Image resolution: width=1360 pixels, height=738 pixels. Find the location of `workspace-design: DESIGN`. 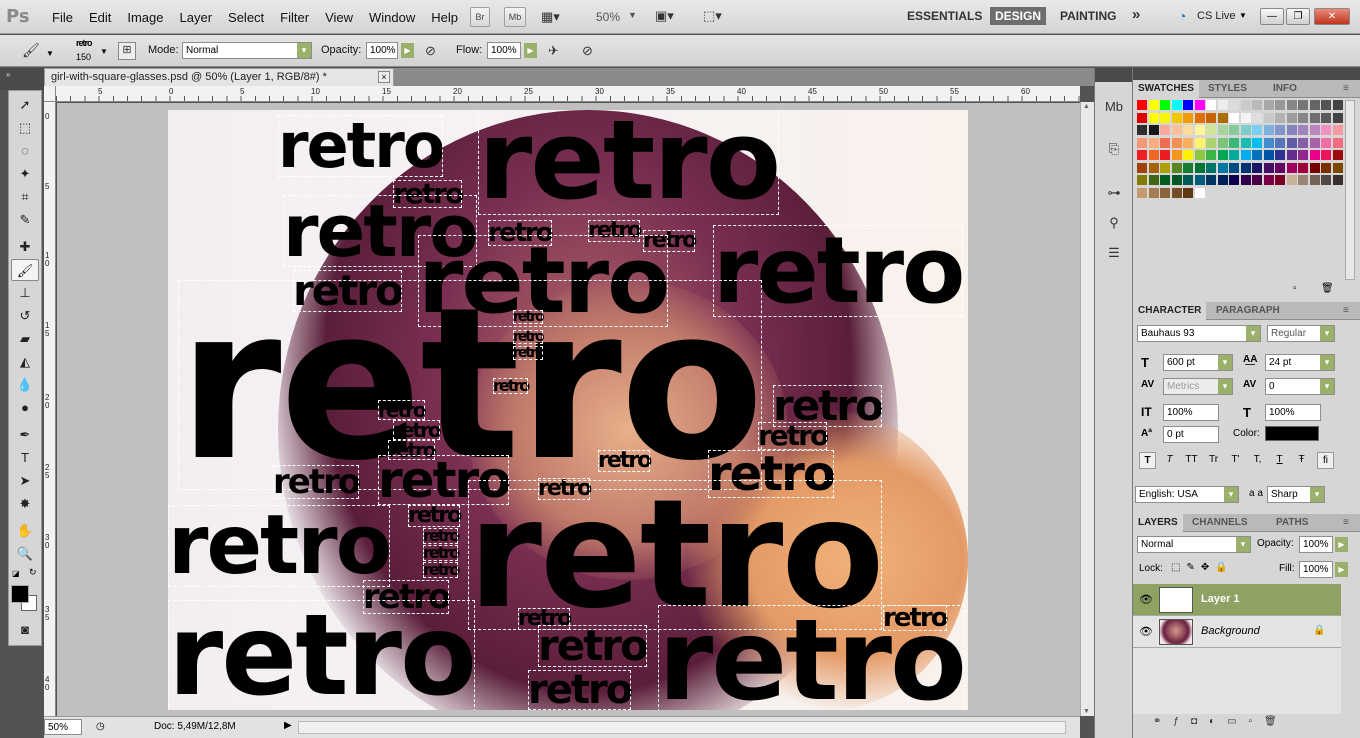

workspace-design: DESIGN is located at coordinates (1018, 16).